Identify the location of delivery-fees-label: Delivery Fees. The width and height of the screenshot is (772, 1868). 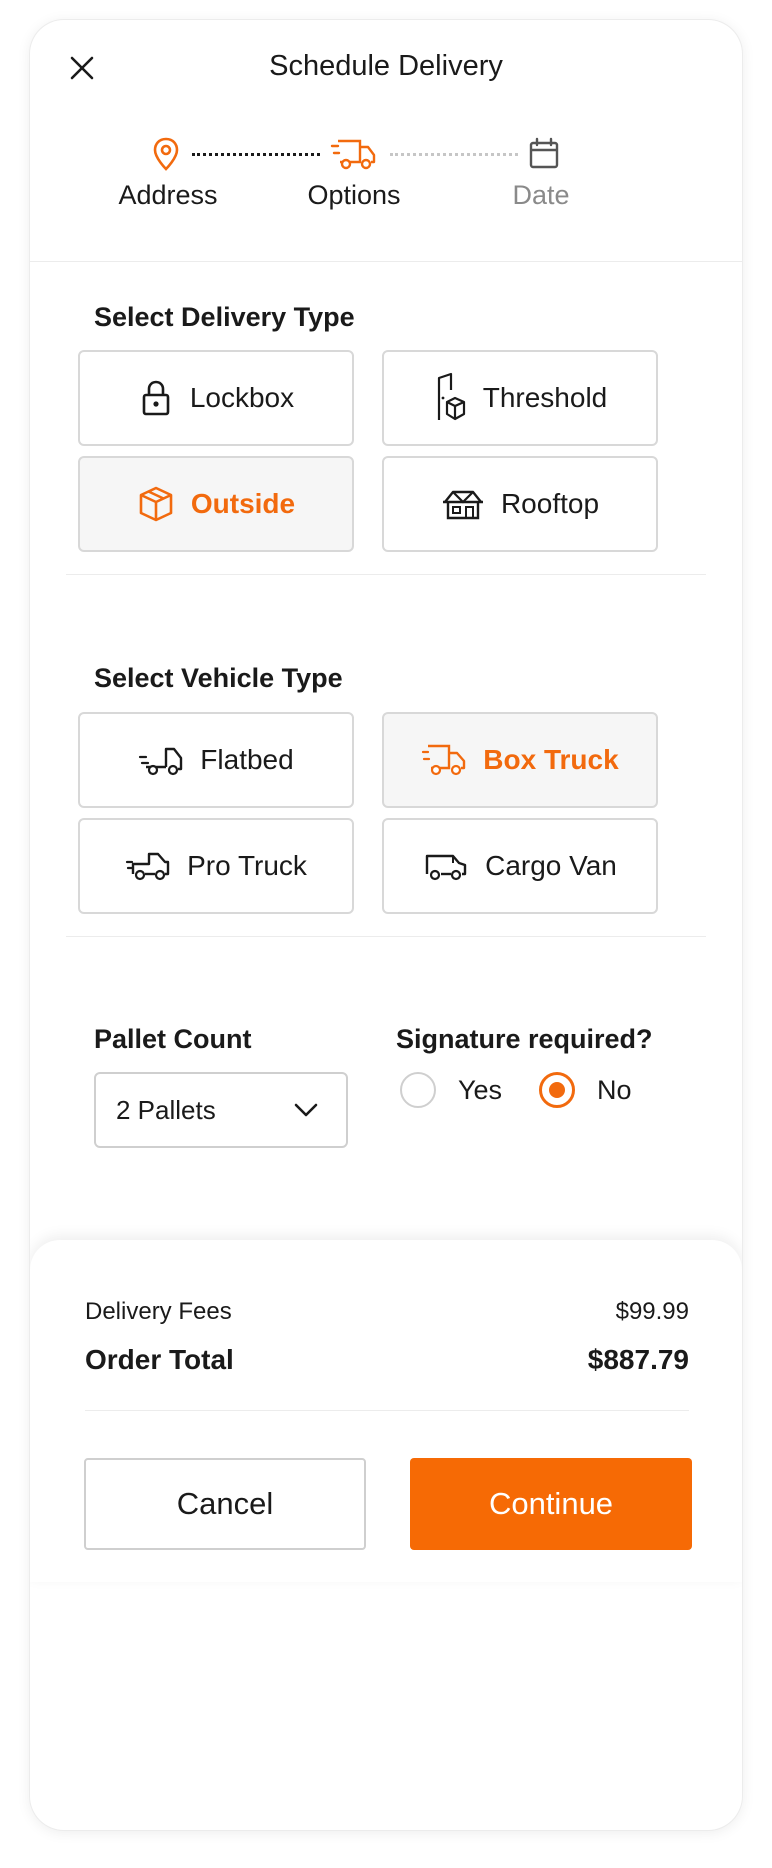
(158, 1311).